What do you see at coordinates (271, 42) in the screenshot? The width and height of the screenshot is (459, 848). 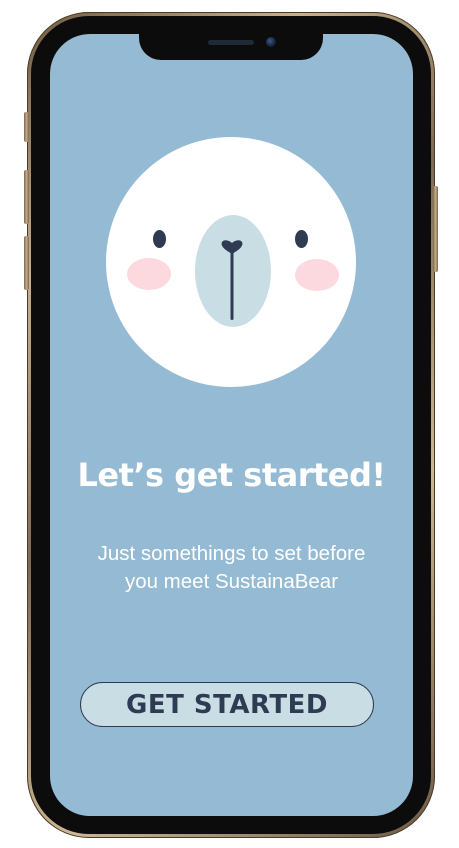 I see `front-camera` at bounding box center [271, 42].